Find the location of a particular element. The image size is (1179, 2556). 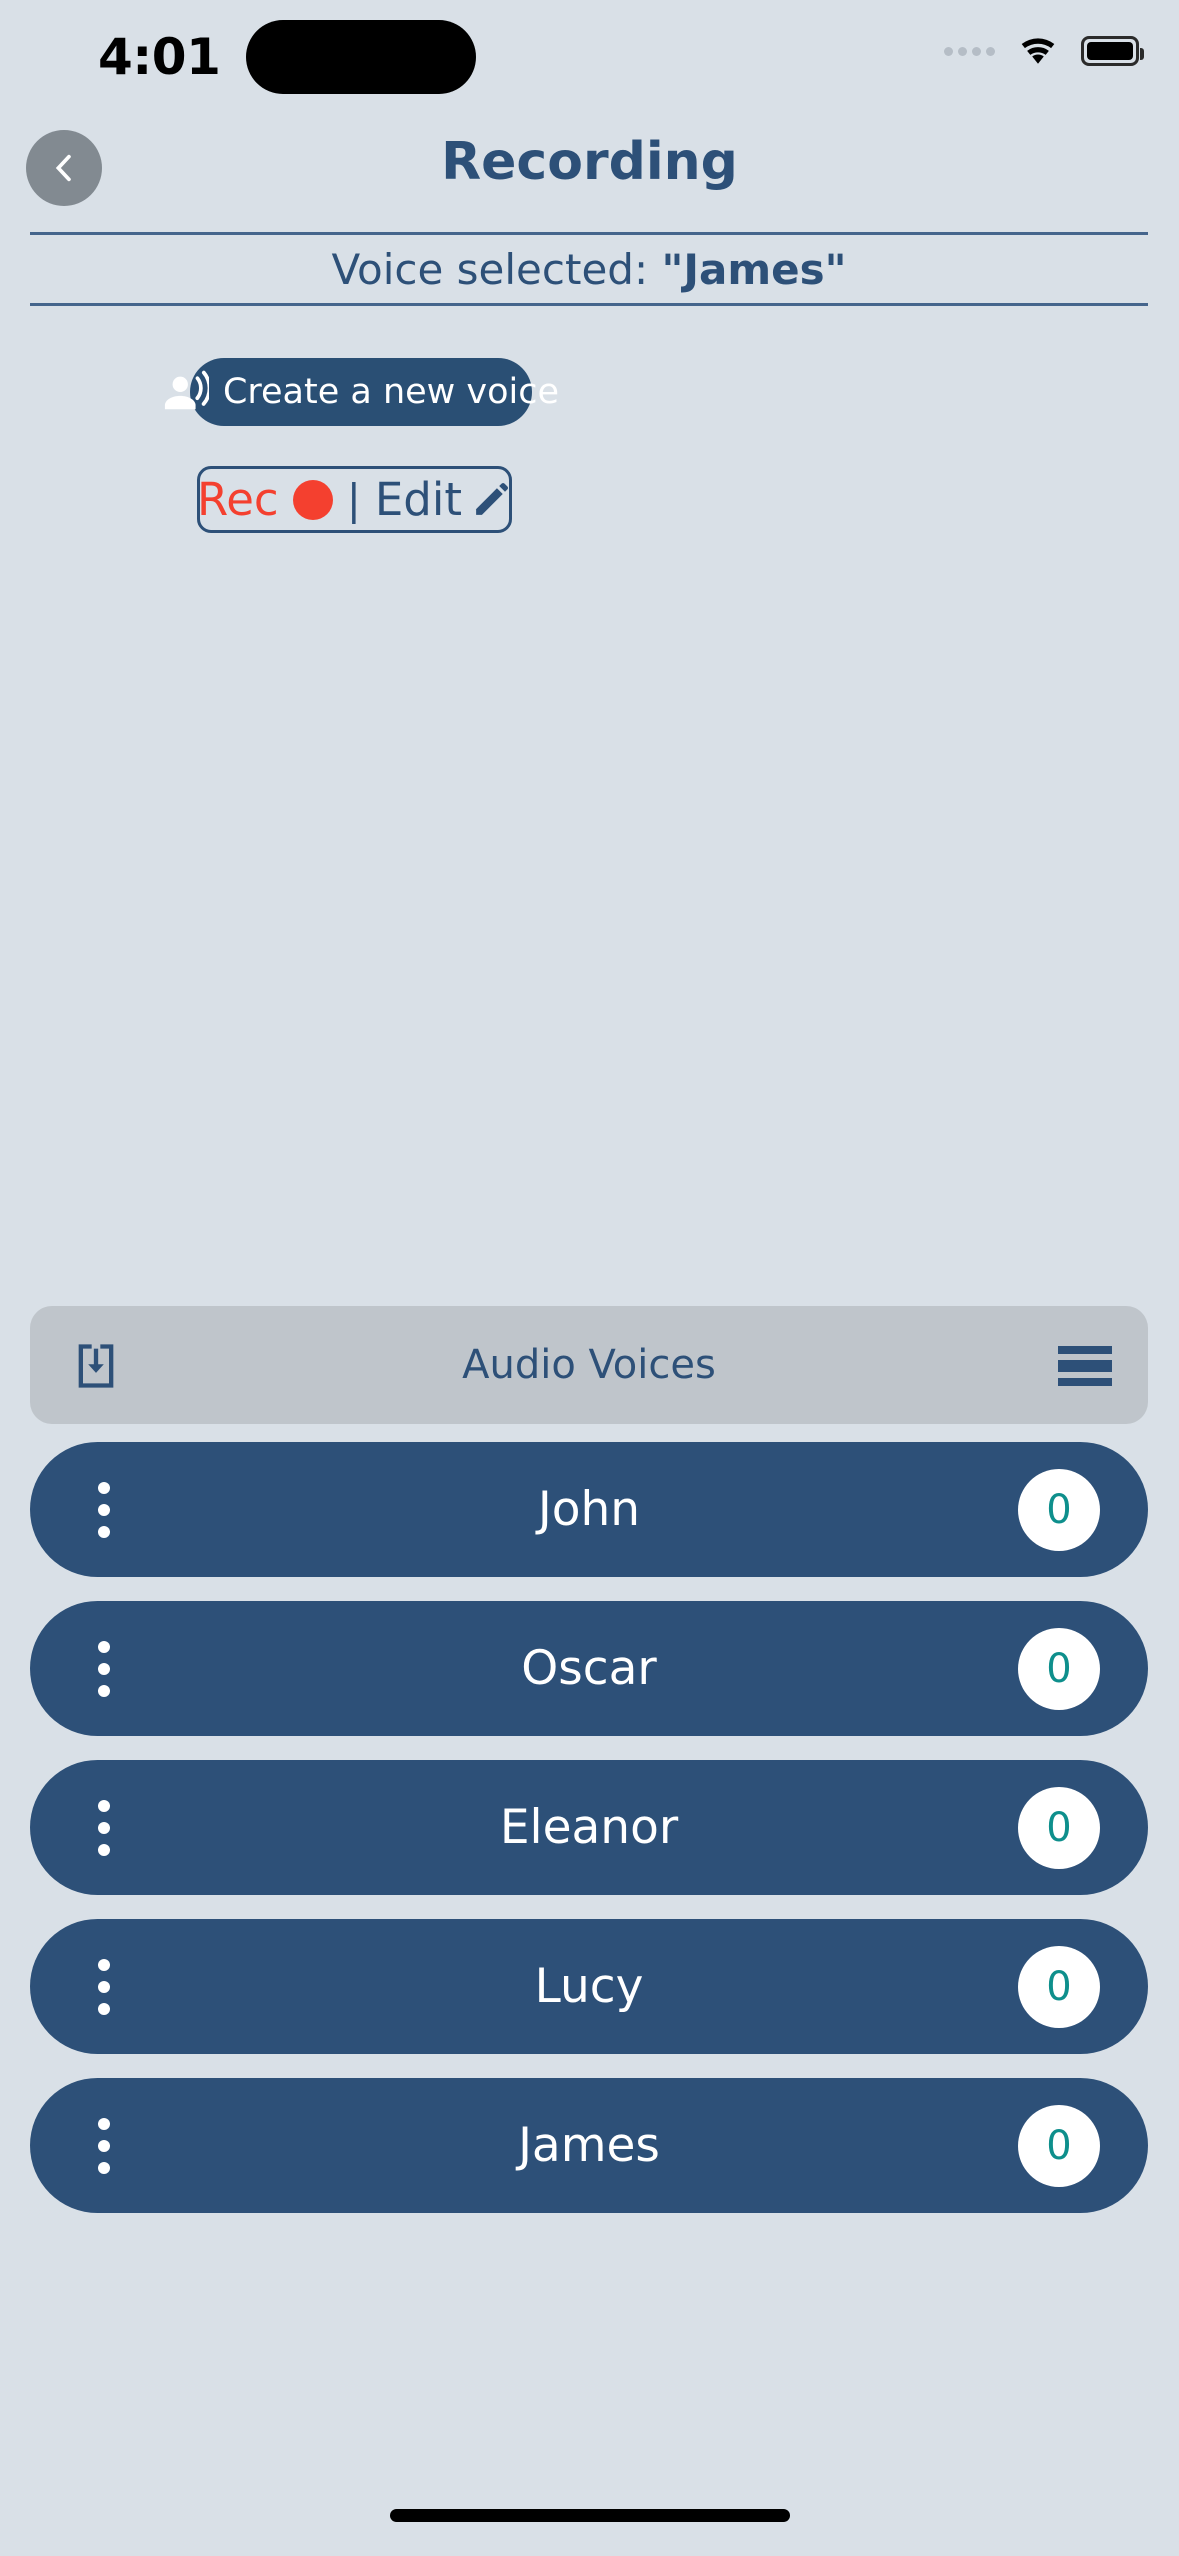

edit-label: Edit is located at coordinates (418, 499).